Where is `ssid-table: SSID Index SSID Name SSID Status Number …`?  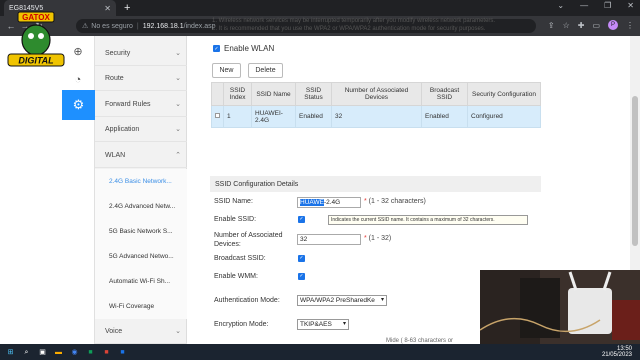
ssid-table: SSID Index SSID Name SSID Status Number … is located at coordinates (376, 105).